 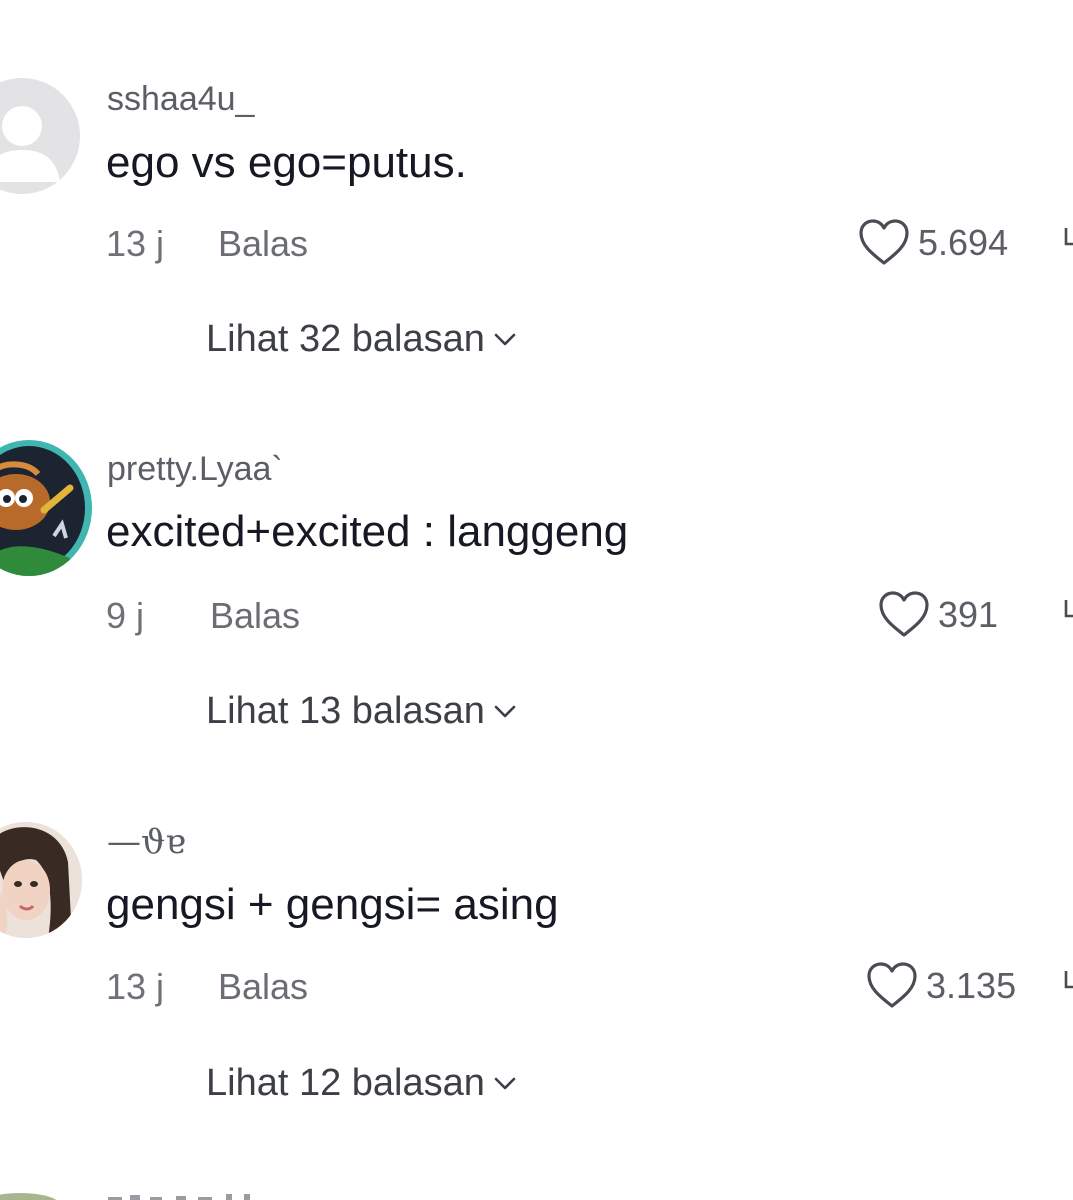 What do you see at coordinates (30, 144) in the screenshot?
I see `default-user-icon` at bounding box center [30, 144].